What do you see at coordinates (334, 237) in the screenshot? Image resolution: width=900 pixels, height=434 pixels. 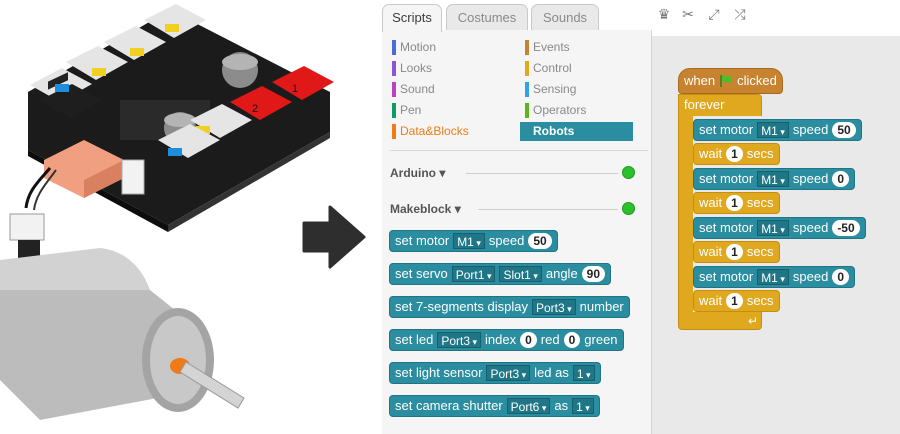 I see `right-arrow-icon` at bounding box center [334, 237].